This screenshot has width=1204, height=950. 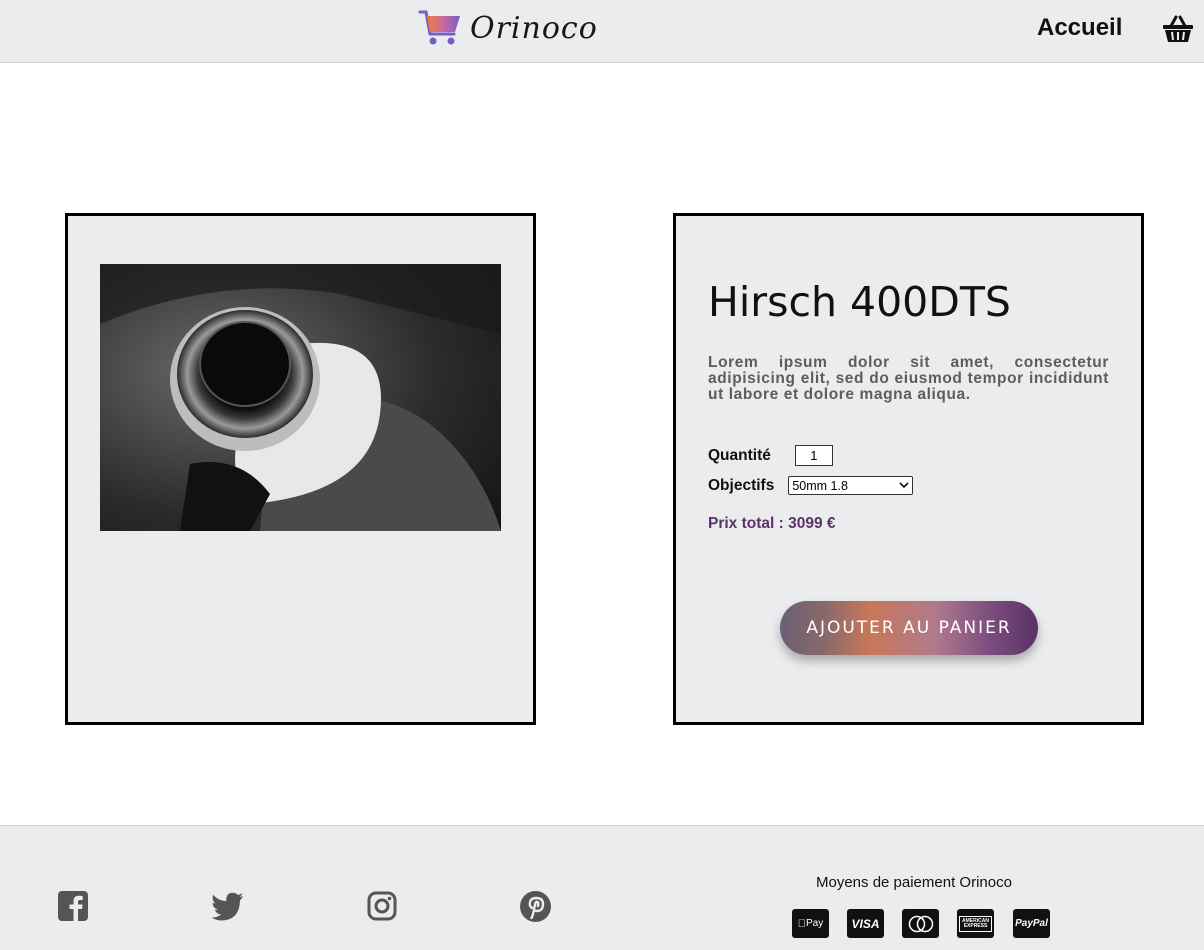 What do you see at coordinates (739, 455) in the screenshot?
I see `quantity-label: Quantité` at bounding box center [739, 455].